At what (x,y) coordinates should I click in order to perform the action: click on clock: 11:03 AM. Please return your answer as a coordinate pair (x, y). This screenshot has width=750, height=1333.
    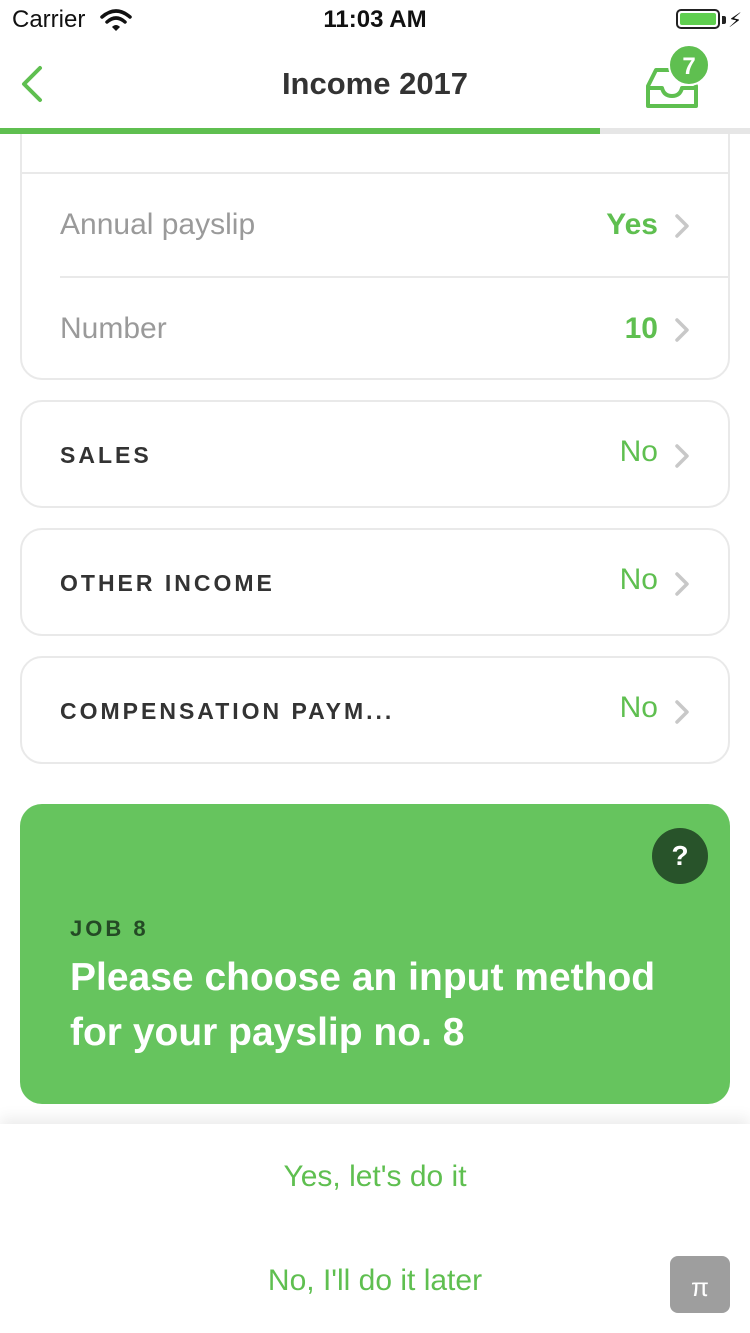
    Looking at the image, I should click on (375, 19).